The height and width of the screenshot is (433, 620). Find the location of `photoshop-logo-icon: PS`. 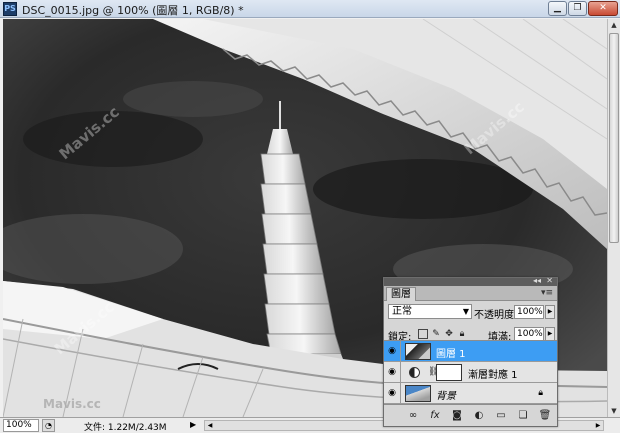

photoshop-logo-icon: PS is located at coordinates (10, 9).